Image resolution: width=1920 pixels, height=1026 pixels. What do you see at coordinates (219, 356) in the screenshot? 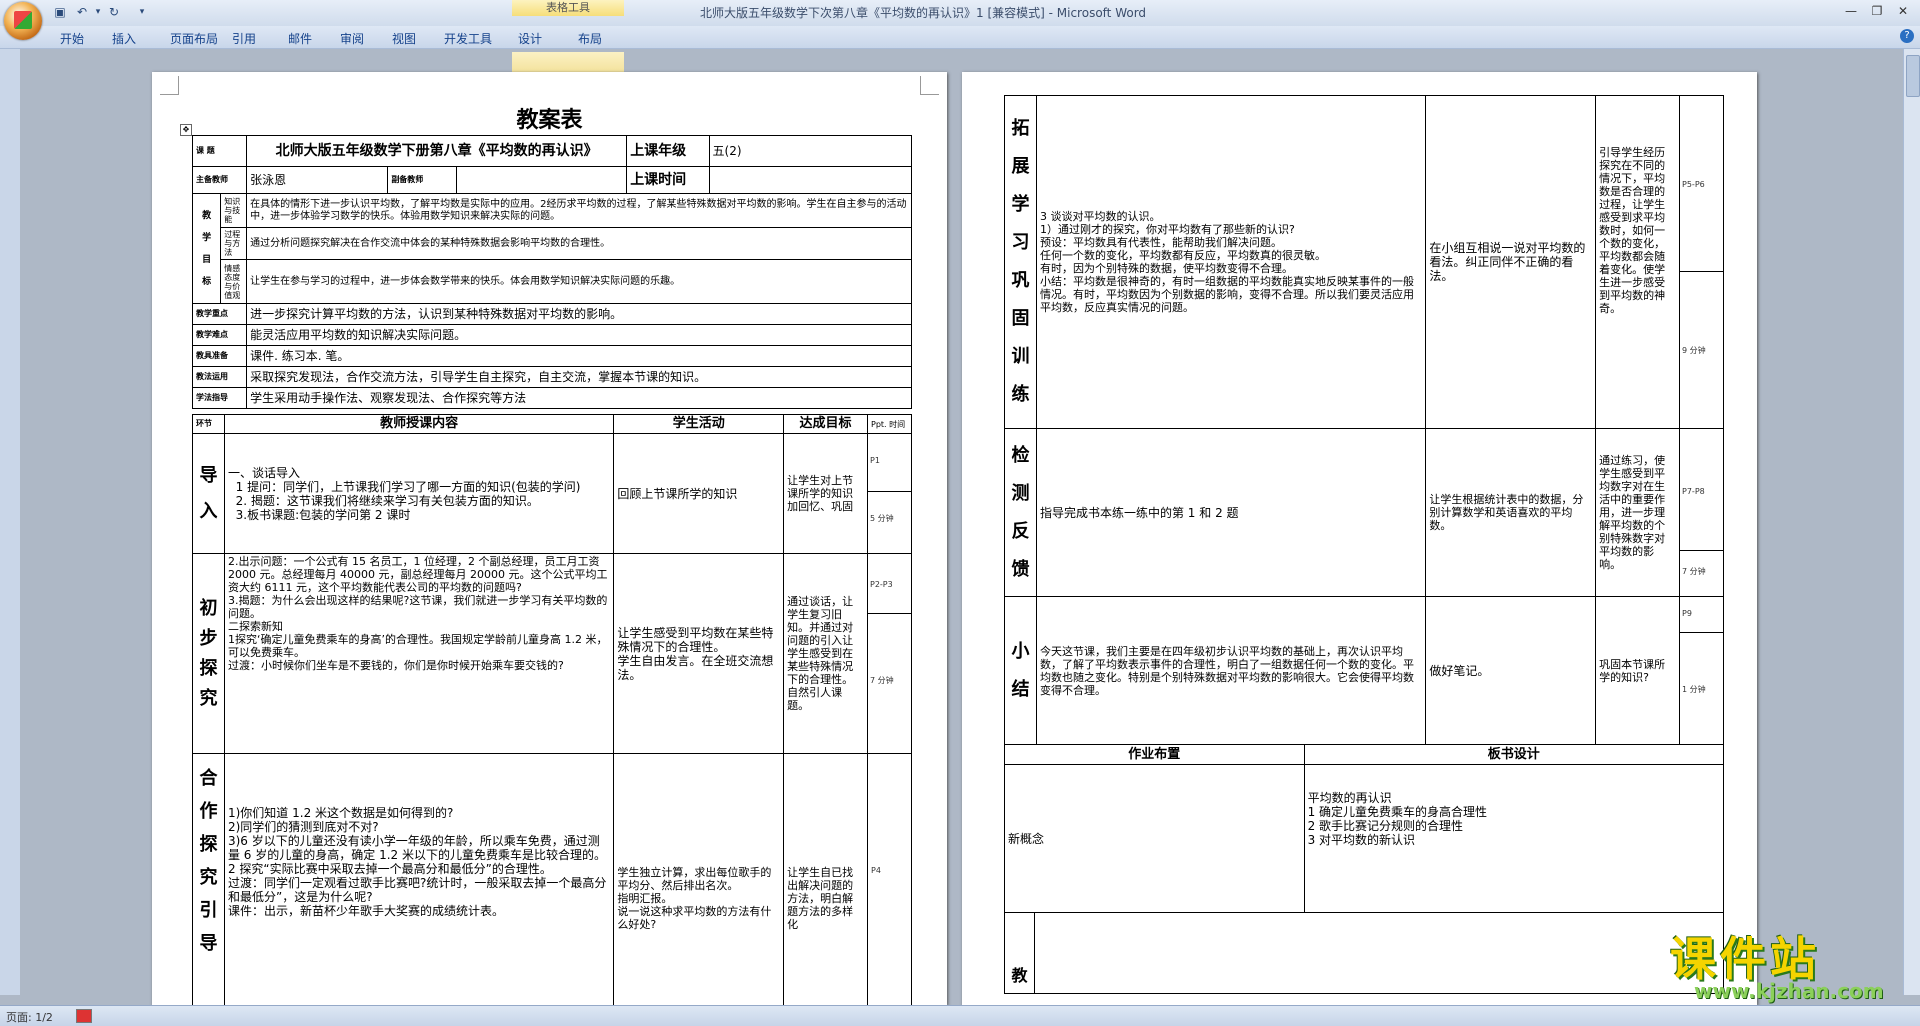
I see `tools-label: 教具准备` at bounding box center [219, 356].